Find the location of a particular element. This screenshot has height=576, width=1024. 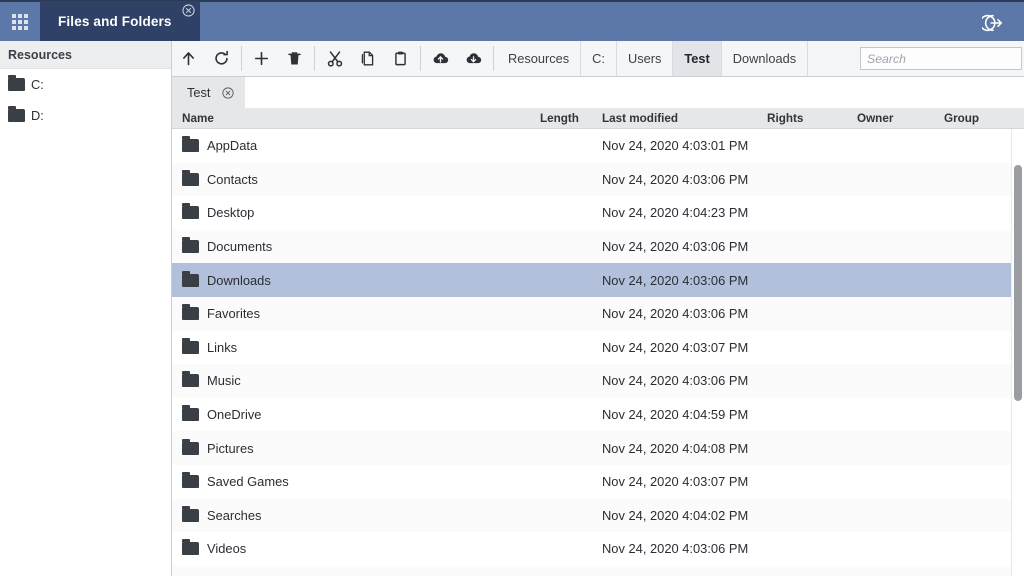

refresh-icon is located at coordinates (221, 57).